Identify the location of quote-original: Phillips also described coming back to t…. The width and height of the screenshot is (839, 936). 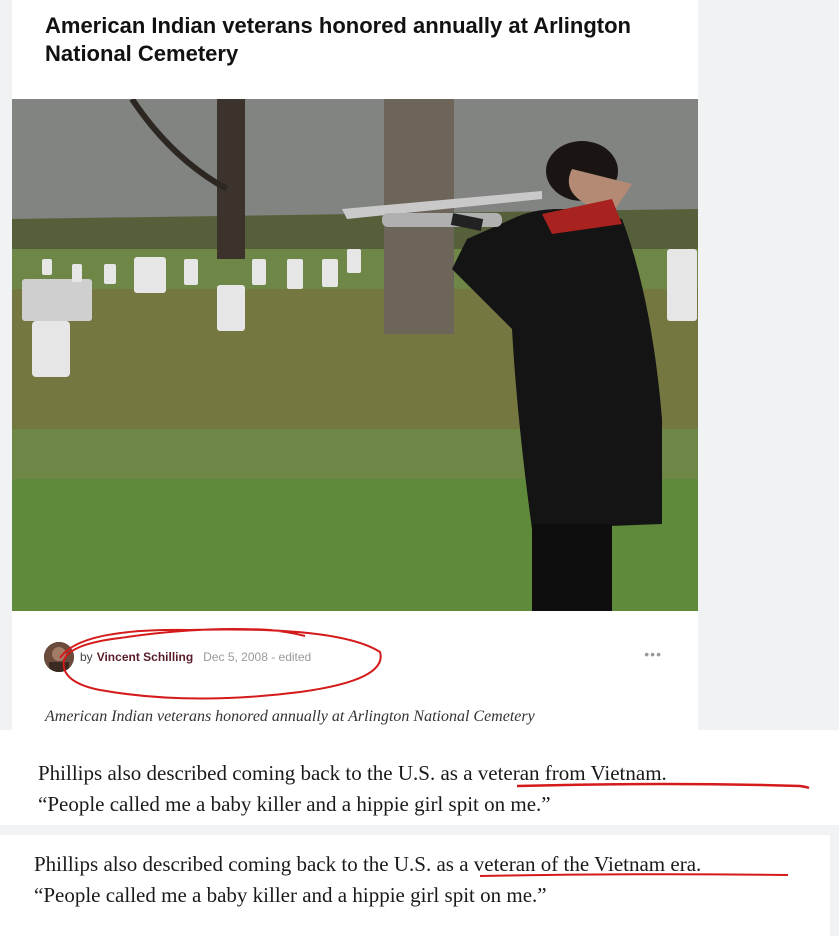
(419, 777).